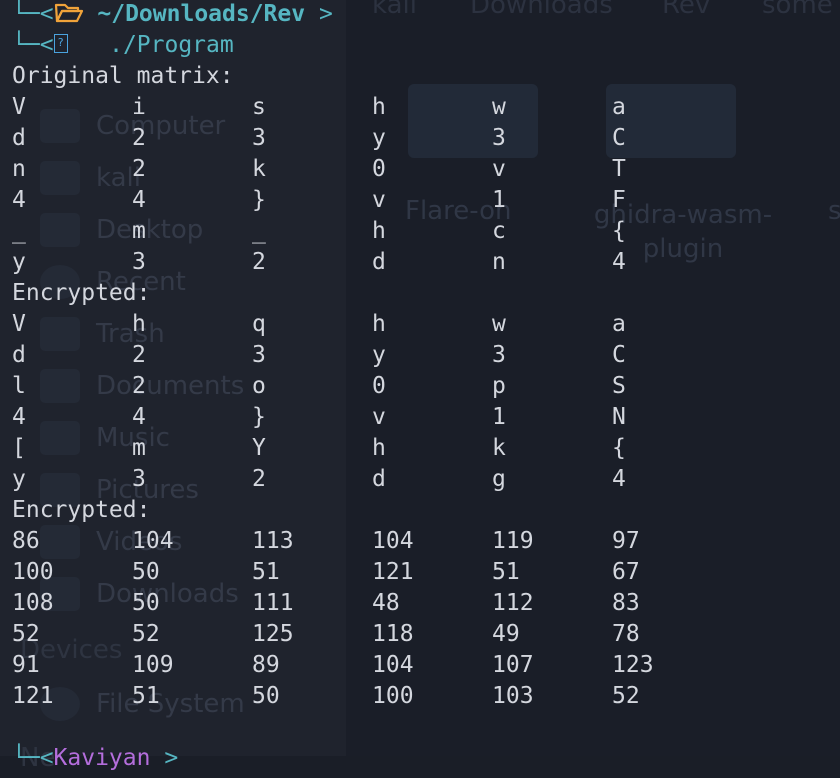 This screenshot has height=778, width=840. Describe the element at coordinates (81, 510) in the screenshot. I see `section-title-encrypted-codes: Encrypted:` at that location.